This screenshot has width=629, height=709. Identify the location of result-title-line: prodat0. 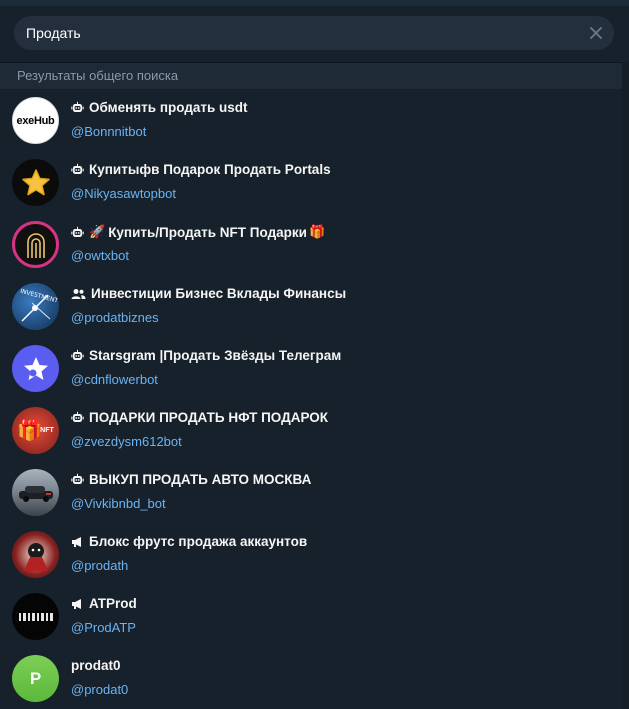
(96, 665).